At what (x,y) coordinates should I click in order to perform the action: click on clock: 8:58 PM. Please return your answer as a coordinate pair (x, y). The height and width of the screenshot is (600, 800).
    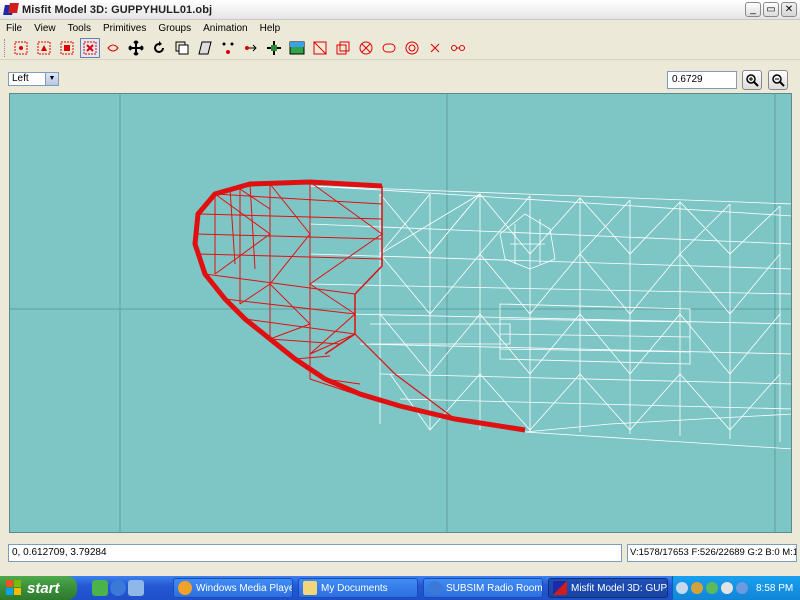
    Looking at the image, I should click on (775, 588).